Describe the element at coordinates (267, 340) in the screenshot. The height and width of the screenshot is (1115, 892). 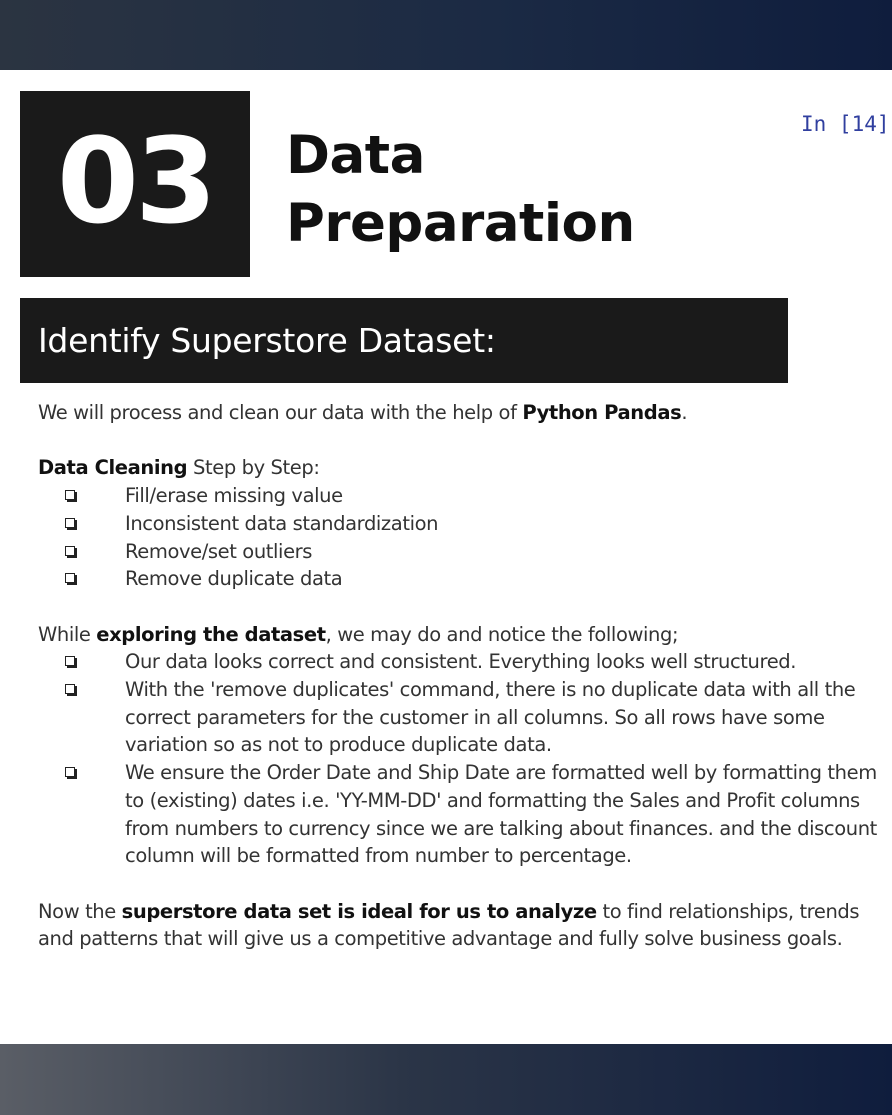
I see `section-heading: Identify Superstore Dataset:` at that location.